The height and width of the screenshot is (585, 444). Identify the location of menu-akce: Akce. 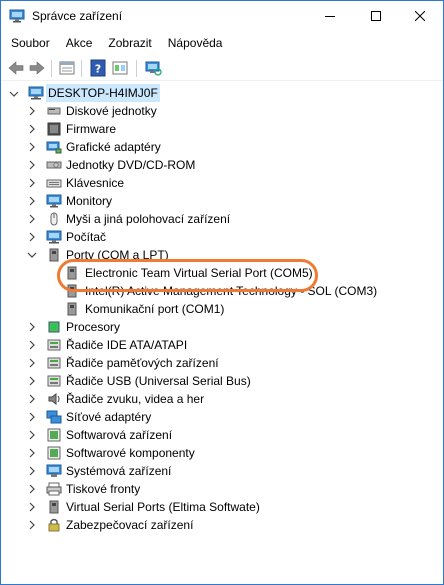
(77, 42).